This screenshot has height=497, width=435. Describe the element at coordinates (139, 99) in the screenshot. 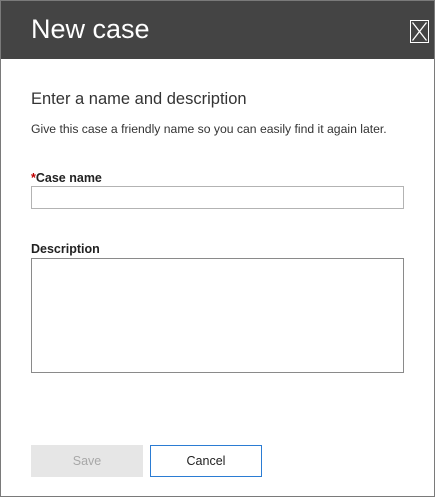

I see `section-title: Enter a name and description` at that location.